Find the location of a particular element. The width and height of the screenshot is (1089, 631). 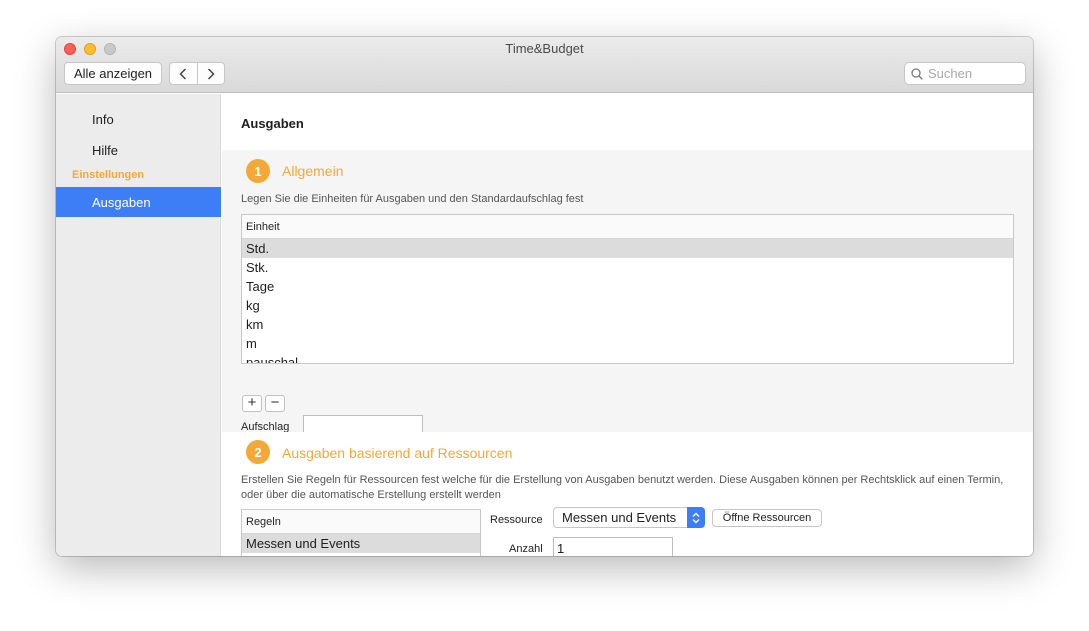

forward-button is located at coordinates (210, 73).